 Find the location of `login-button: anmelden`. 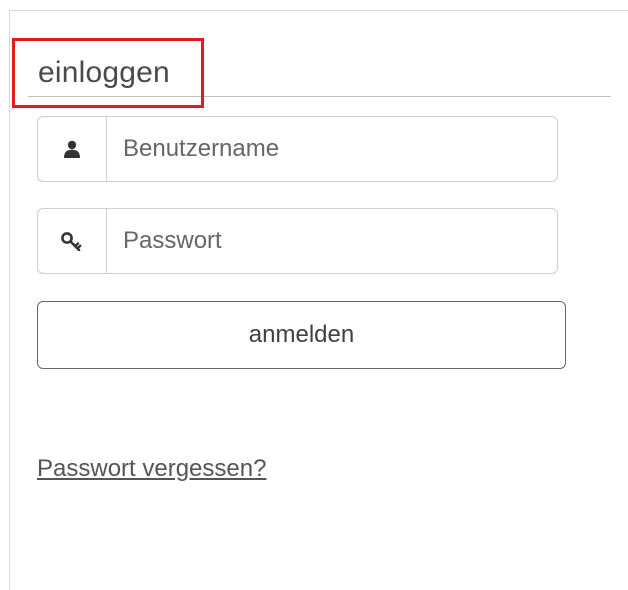

login-button: anmelden is located at coordinates (301, 335).